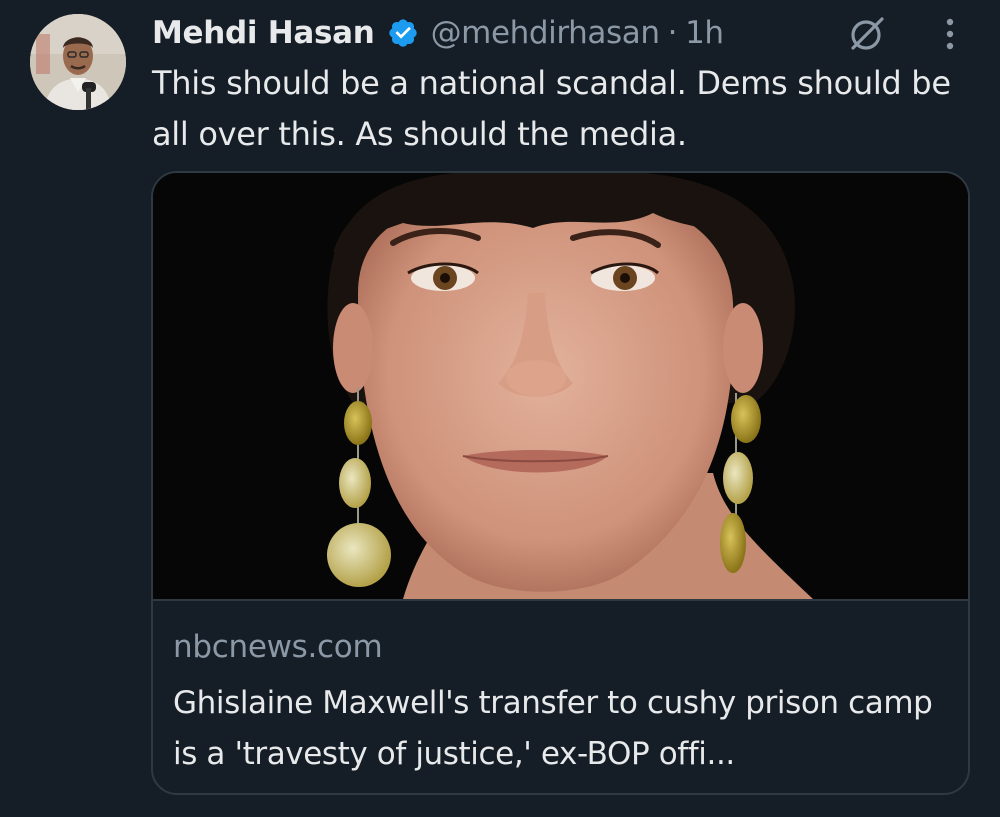 This screenshot has width=1000, height=817. I want to click on author-handle: @mehdirhasan, so click(545, 33).